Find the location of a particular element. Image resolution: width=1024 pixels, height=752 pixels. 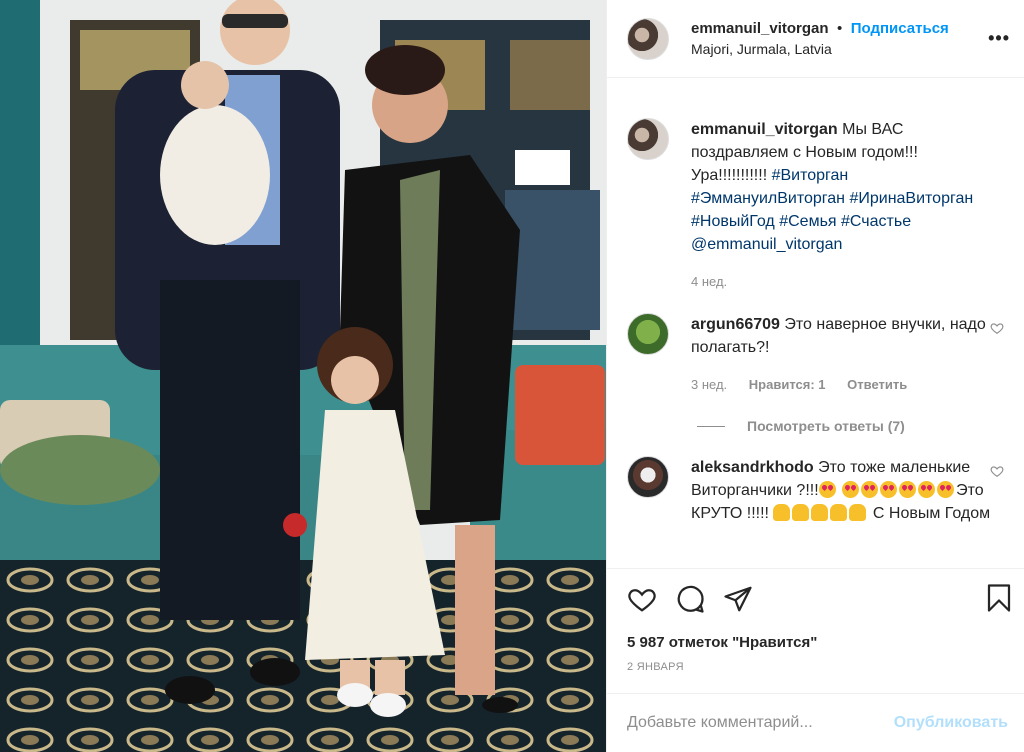

reply-button: Ответить is located at coordinates (877, 384).